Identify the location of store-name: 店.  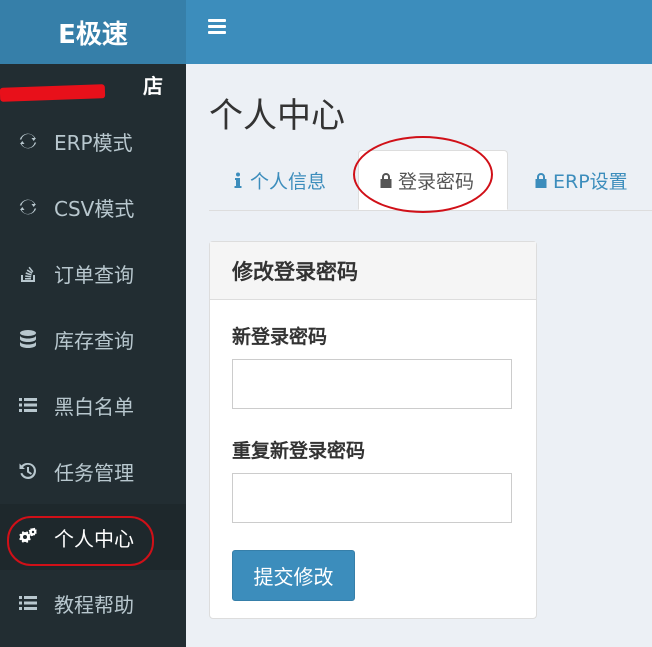
(93, 86).